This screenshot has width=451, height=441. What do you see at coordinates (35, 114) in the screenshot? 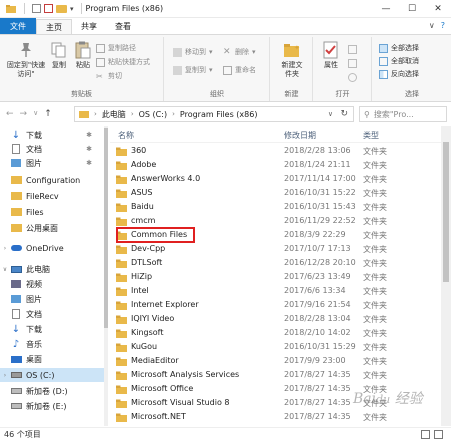
I see `recent-chevron-icon: ∨` at bounding box center [35, 114].